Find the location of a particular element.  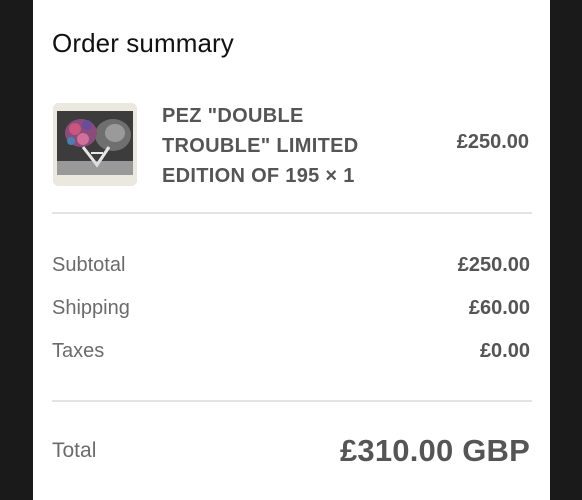

shipping-value: £60.00 is located at coordinates (499, 307).